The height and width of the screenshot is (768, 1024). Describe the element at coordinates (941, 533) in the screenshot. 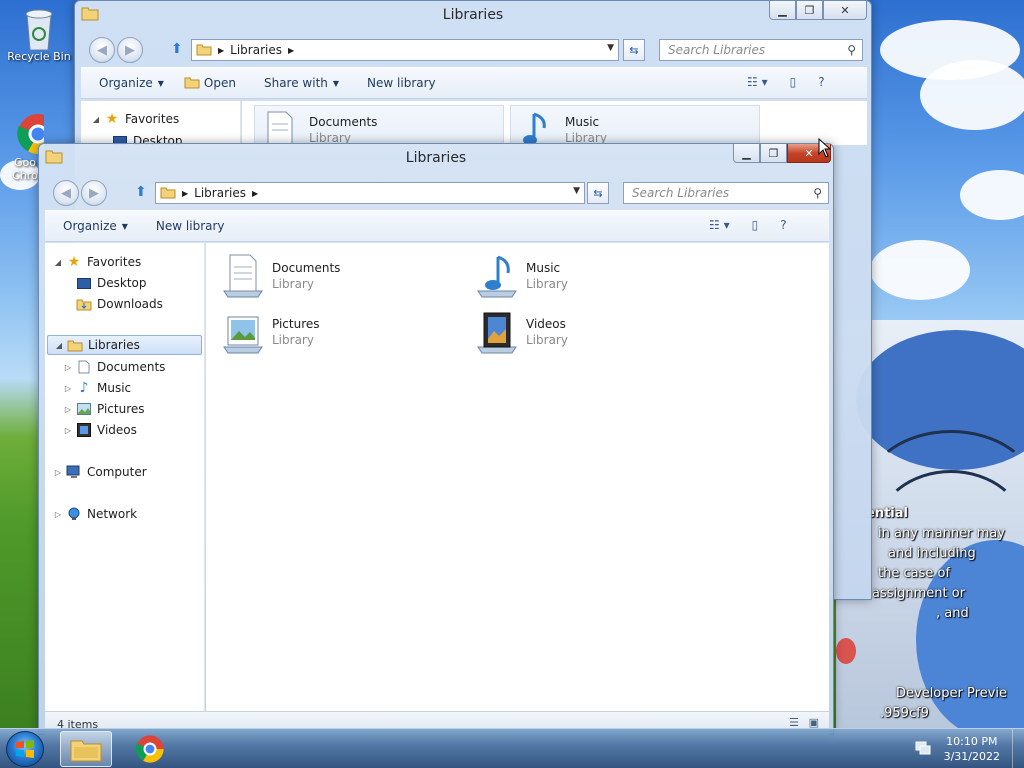

I see `watermark-text: in any manner may` at that location.